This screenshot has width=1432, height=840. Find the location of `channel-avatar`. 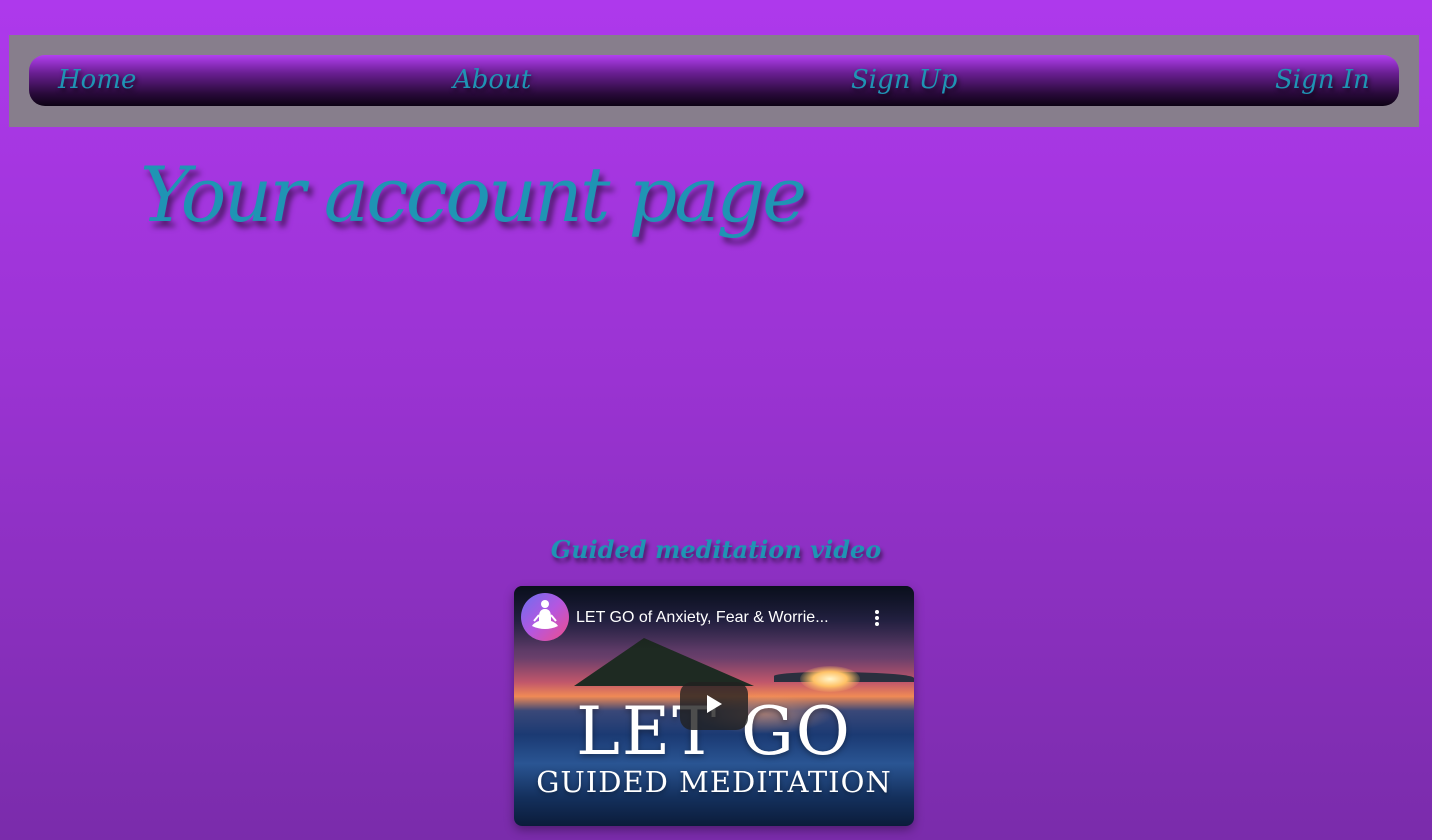

channel-avatar is located at coordinates (545, 617).